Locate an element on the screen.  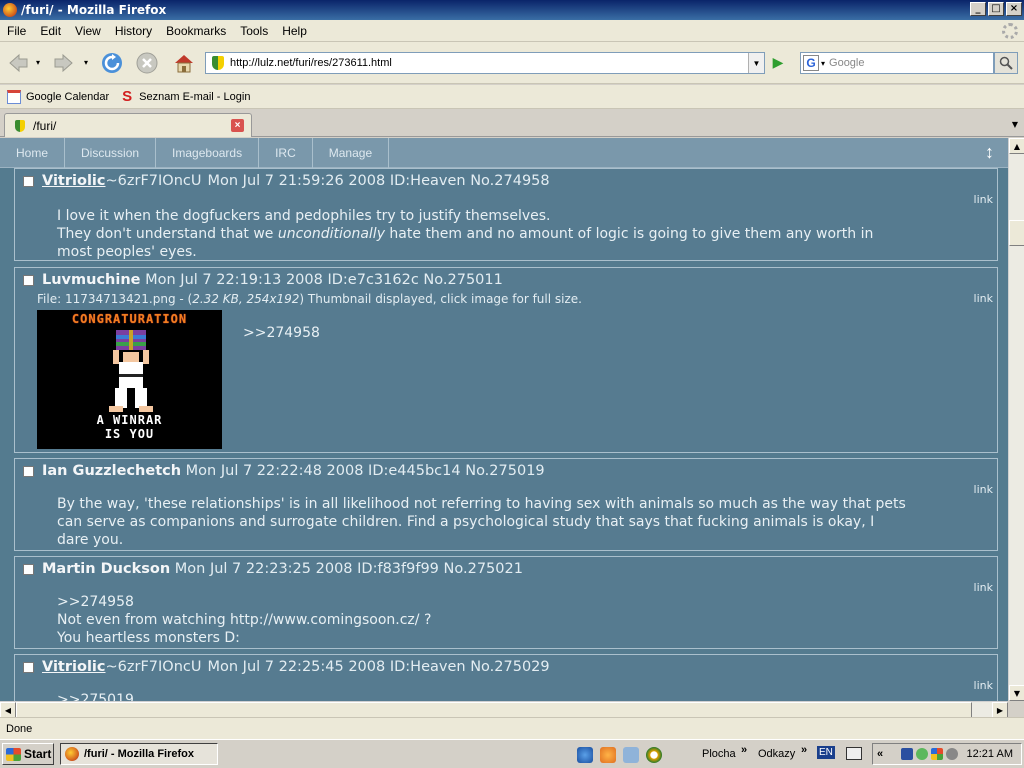
menu-file: File is located at coordinates (16, 31).